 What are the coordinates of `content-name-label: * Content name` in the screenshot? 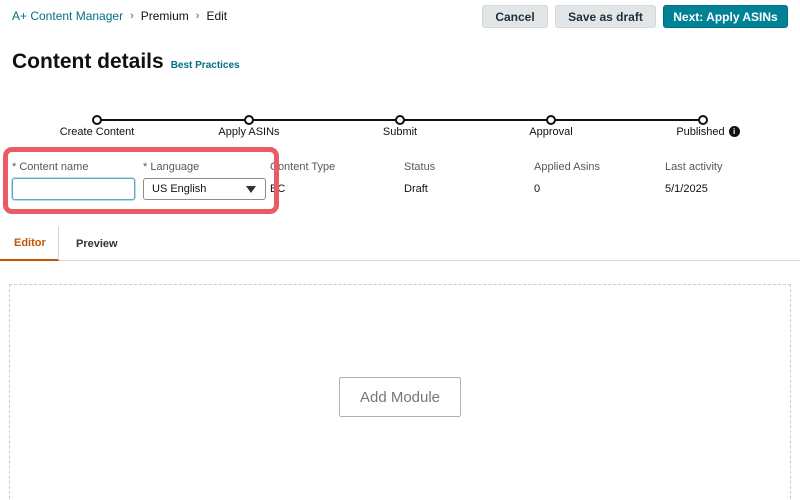 It's located at (50, 167).